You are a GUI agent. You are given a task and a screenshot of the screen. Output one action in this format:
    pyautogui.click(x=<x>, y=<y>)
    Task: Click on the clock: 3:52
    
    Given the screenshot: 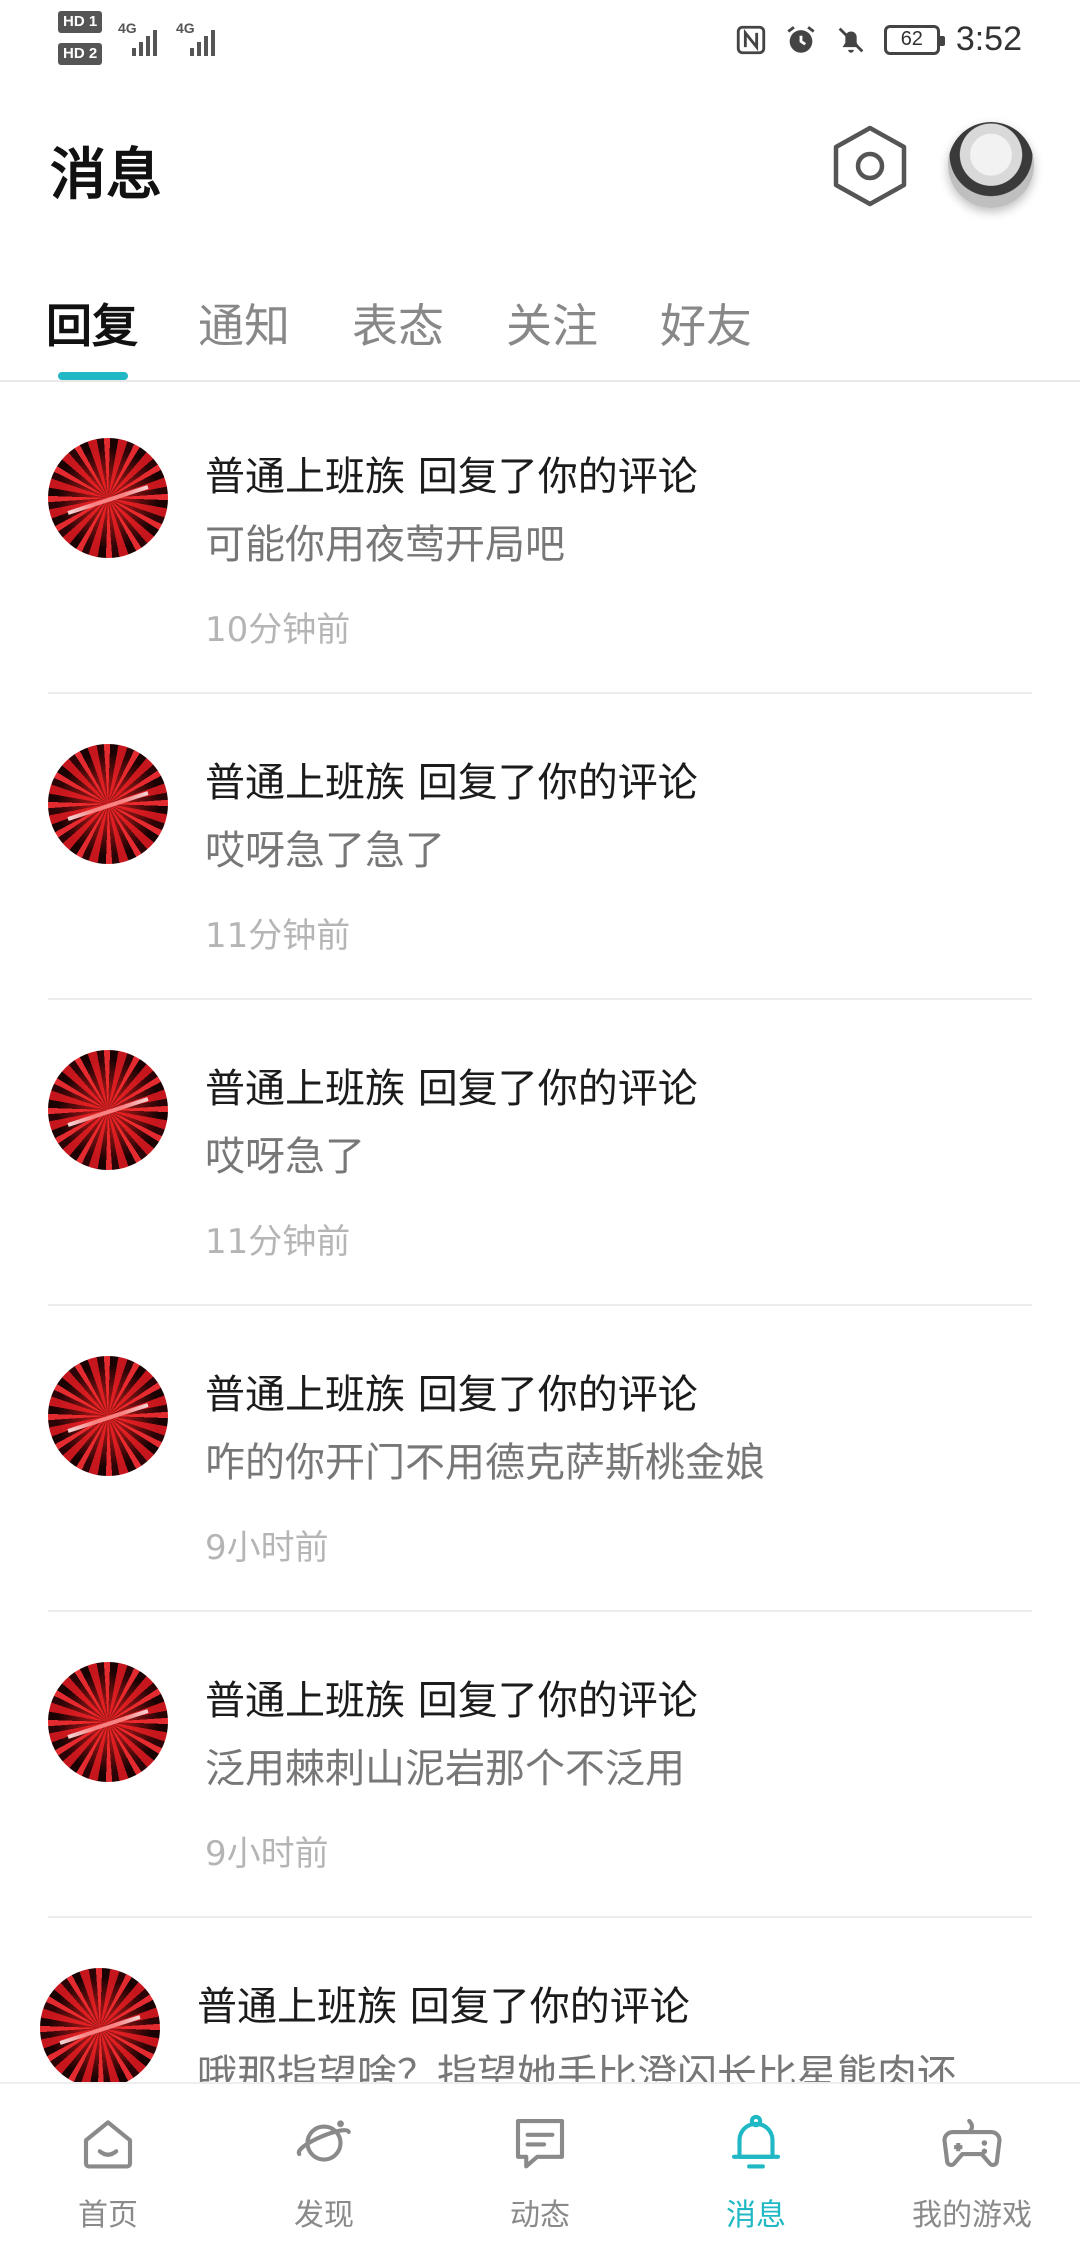 What is the action you would take?
    pyautogui.click(x=988, y=39)
    